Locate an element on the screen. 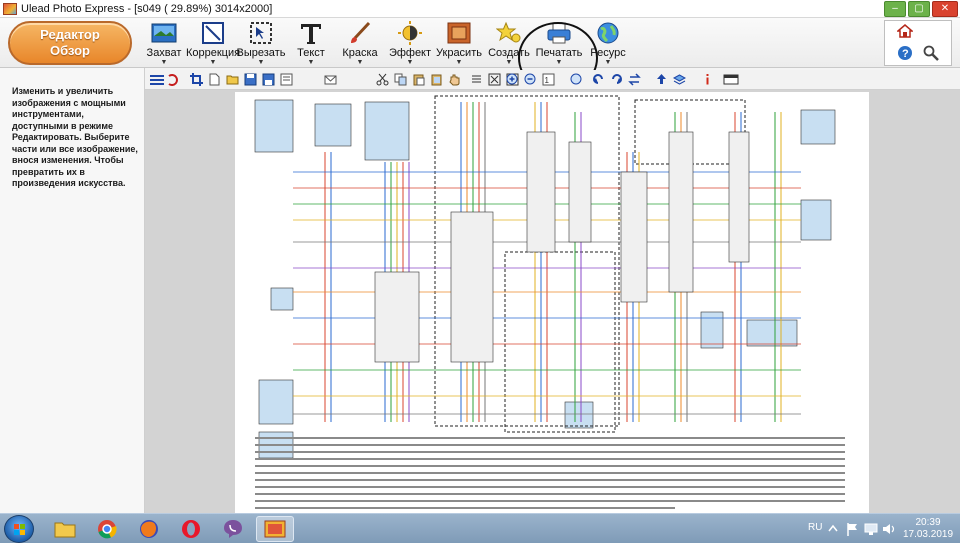 This screenshot has width=960, height=543. info-icon is located at coordinates (707, 79).